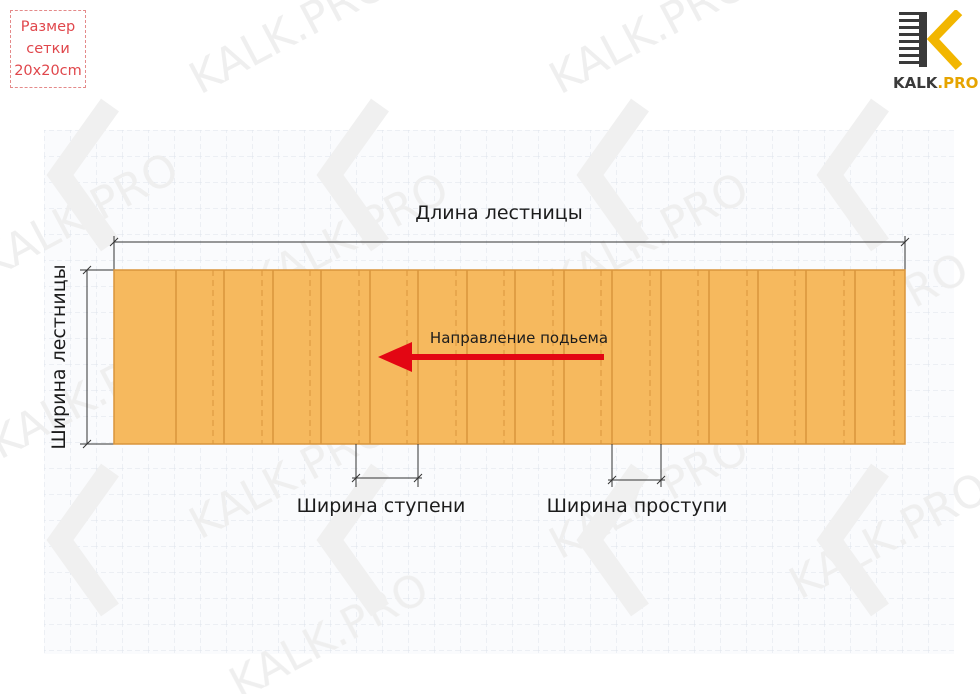  What do you see at coordinates (961, 83) in the screenshot?
I see `logo-name-accent: PRO` at bounding box center [961, 83].